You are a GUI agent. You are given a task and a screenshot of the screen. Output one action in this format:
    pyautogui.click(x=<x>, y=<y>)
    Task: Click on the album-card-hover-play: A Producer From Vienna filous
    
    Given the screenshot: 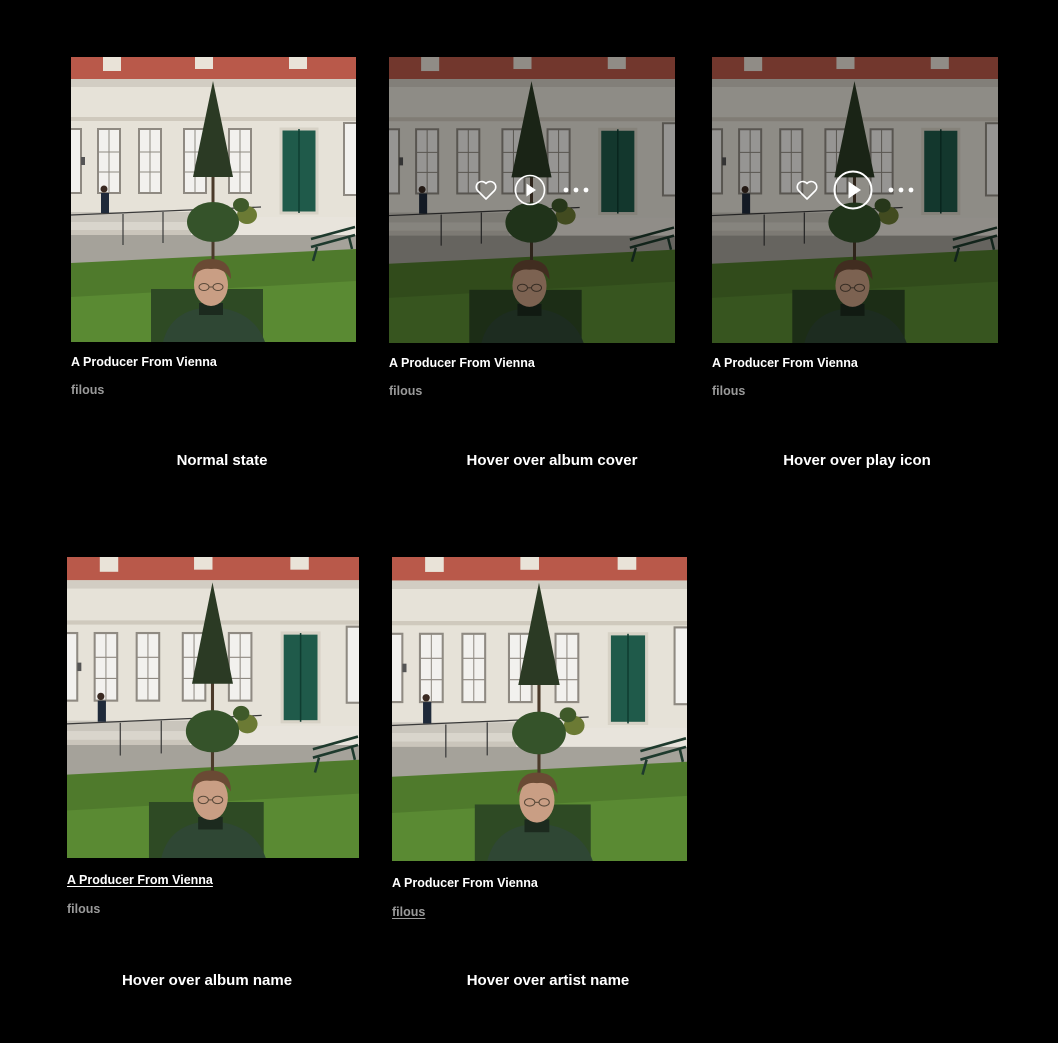 What is the action you would take?
    pyautogui.click(x=855, y=227)
    